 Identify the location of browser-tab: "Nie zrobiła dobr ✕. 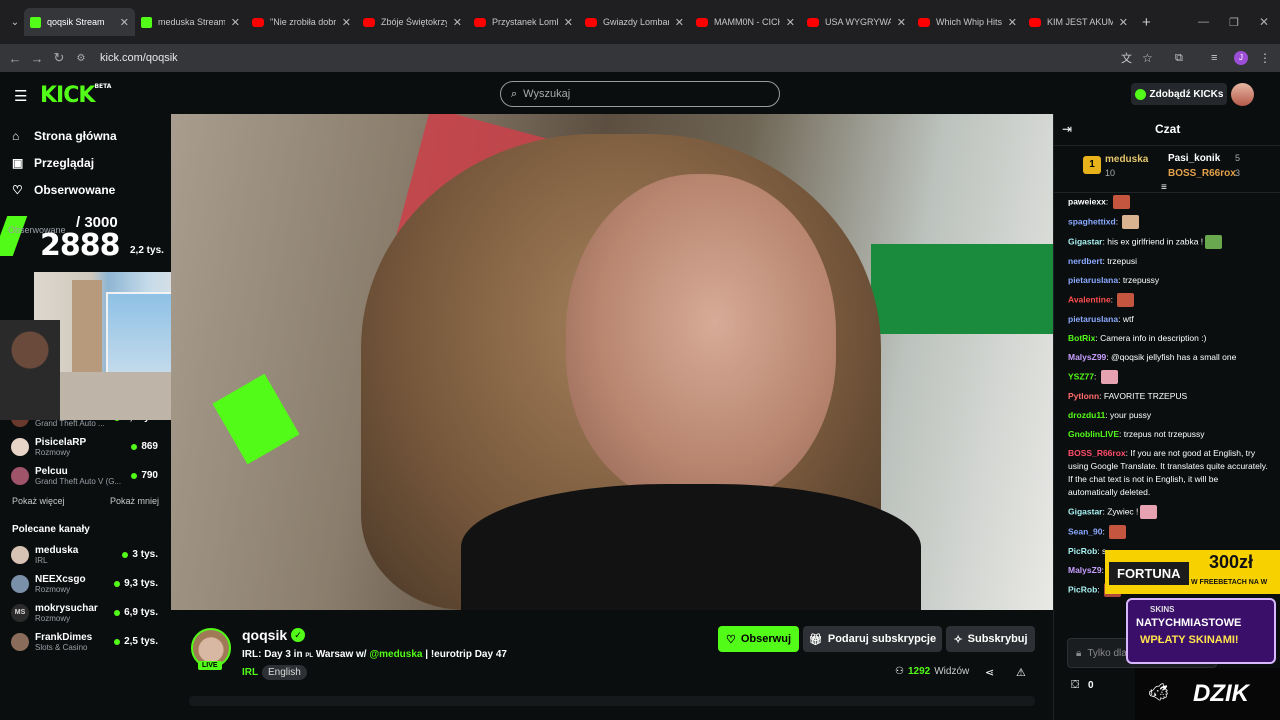
(301, 22).